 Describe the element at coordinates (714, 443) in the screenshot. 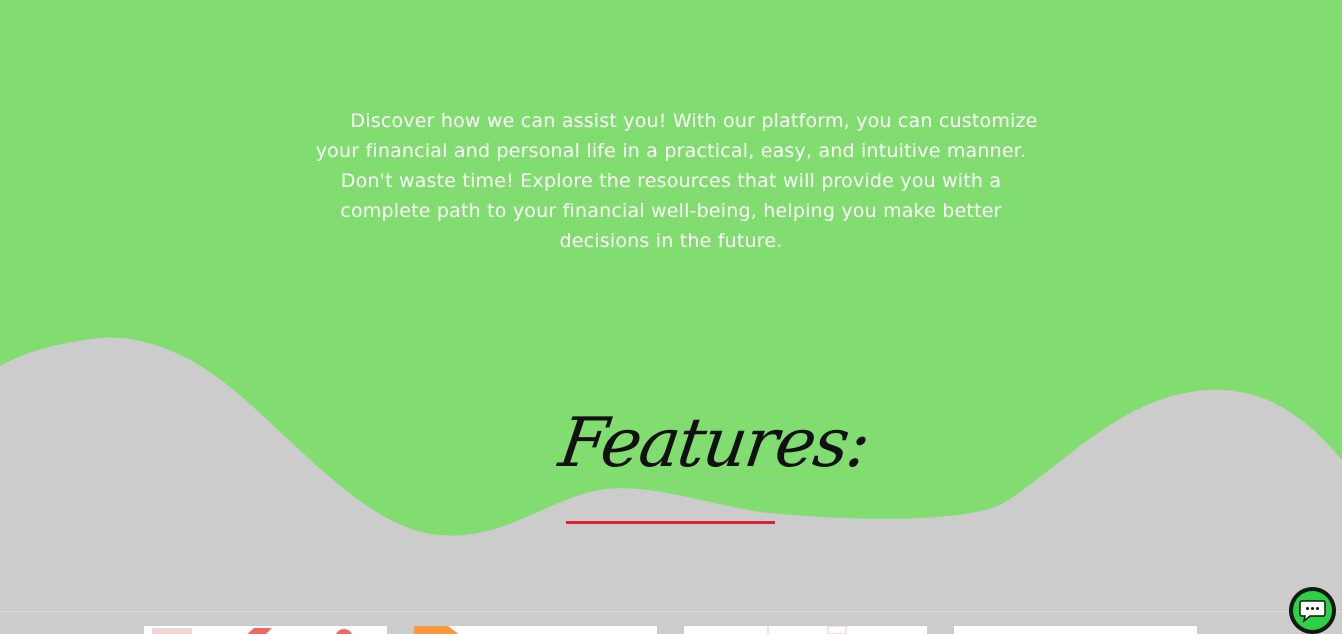

I see `features-heading: Features:` at that location.